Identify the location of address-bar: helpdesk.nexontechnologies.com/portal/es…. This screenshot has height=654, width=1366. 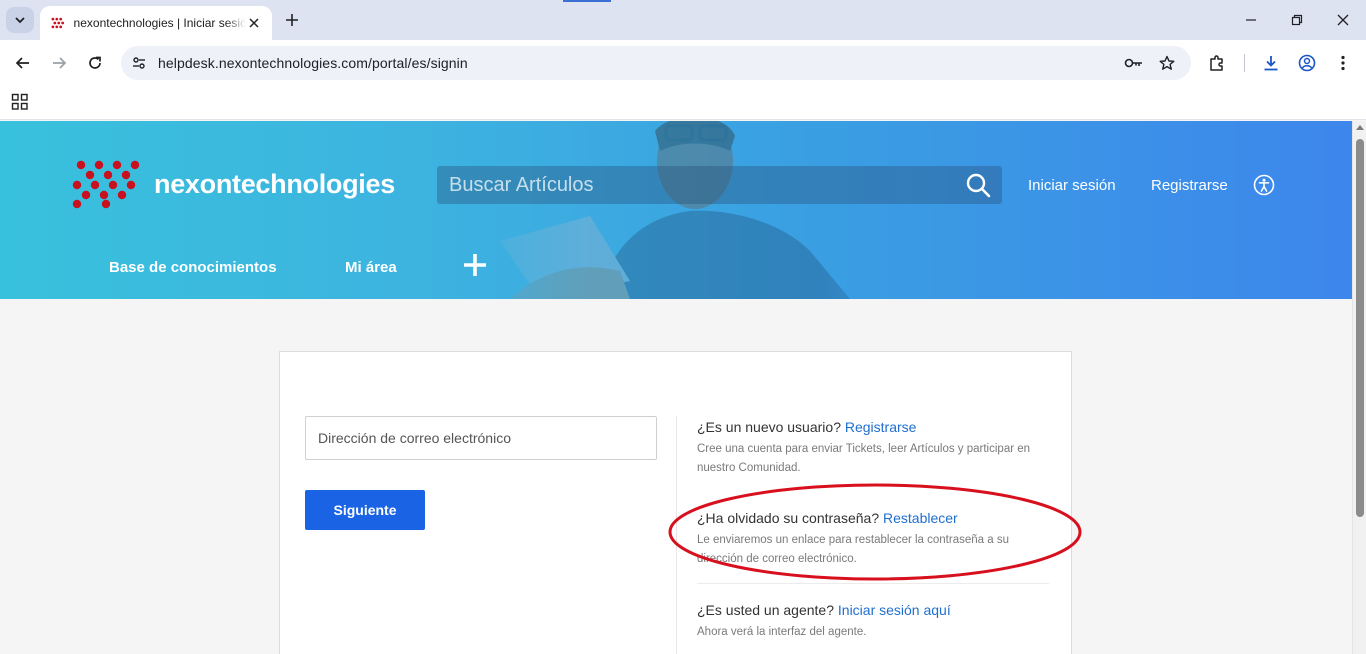
(656, 63).